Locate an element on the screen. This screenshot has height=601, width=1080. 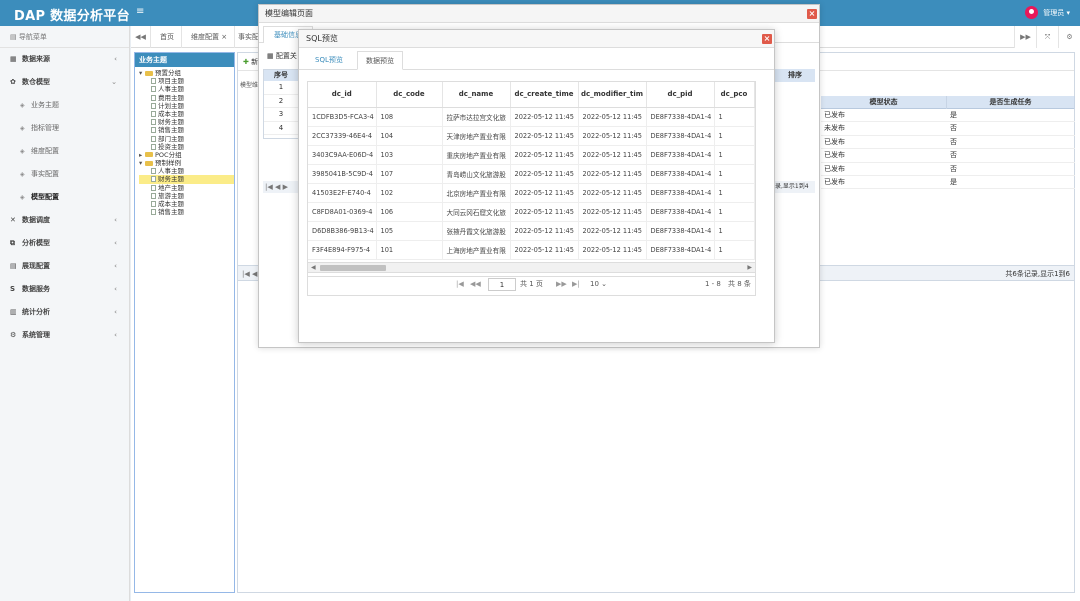
tab-home: 首页 is located at coordinates (167, 37).